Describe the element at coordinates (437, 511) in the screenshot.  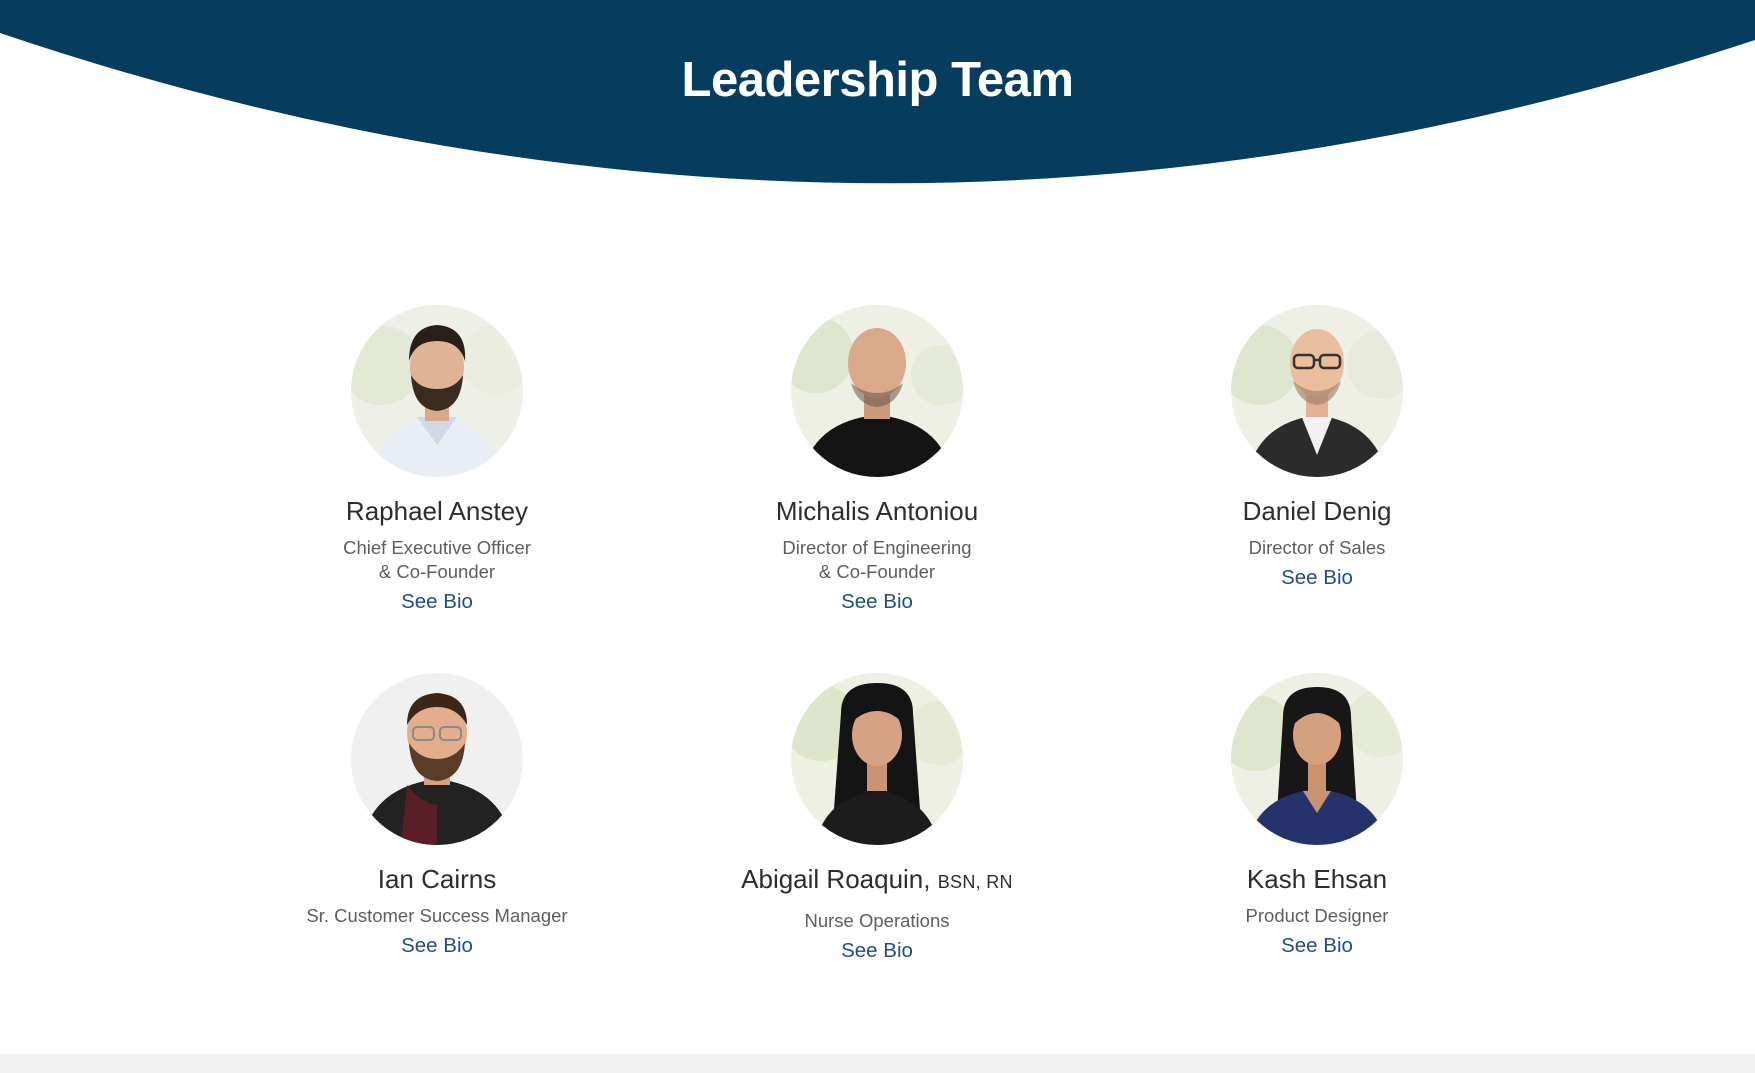
I see `member-name: Raphael Anstey` at that location.